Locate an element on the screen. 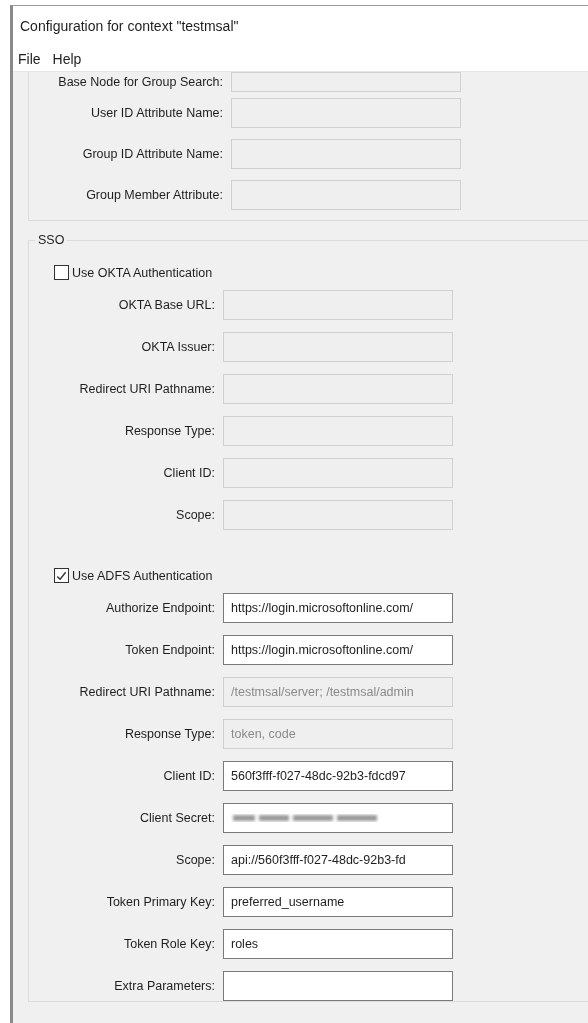 The width and height of the screenshot is (588, 1023). field-label: Group ID Attribute Name: is located at coordinates (152, 154).